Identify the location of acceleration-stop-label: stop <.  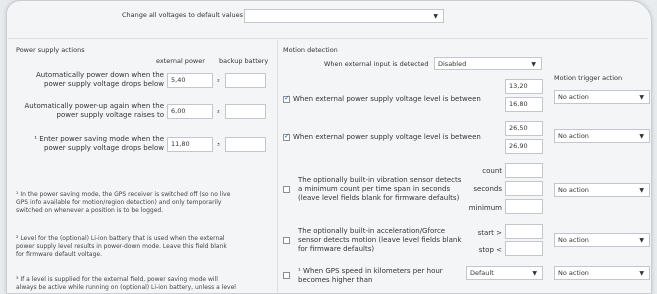
(490, 250).